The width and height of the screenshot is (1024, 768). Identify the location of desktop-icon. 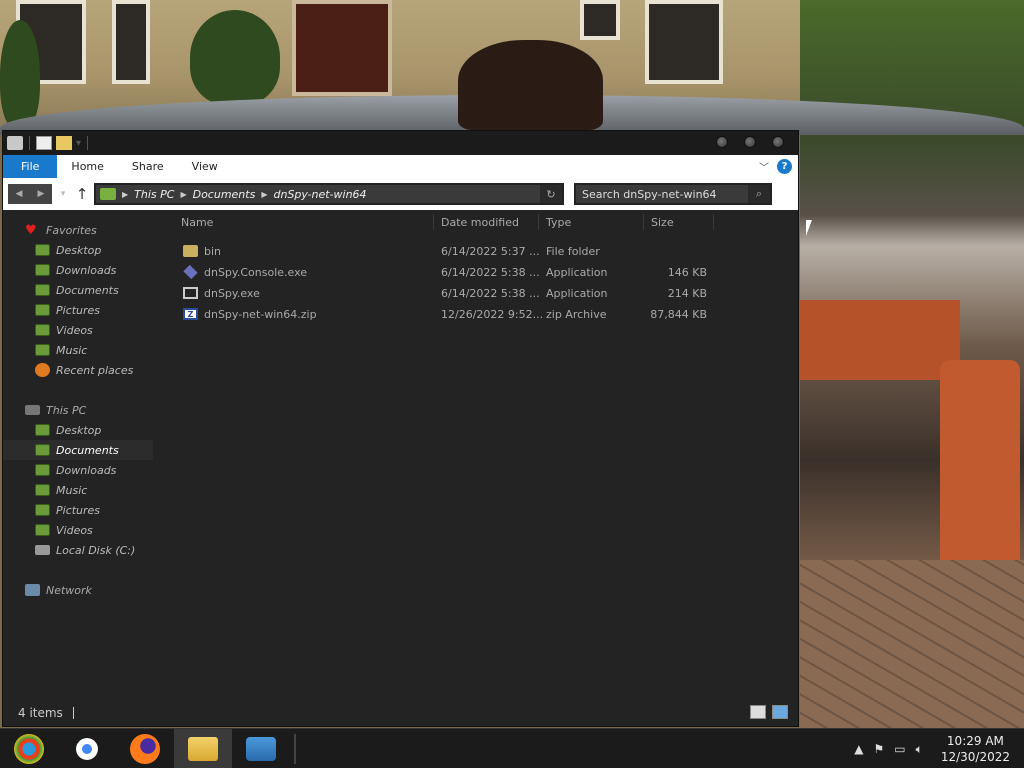
(42, 250).